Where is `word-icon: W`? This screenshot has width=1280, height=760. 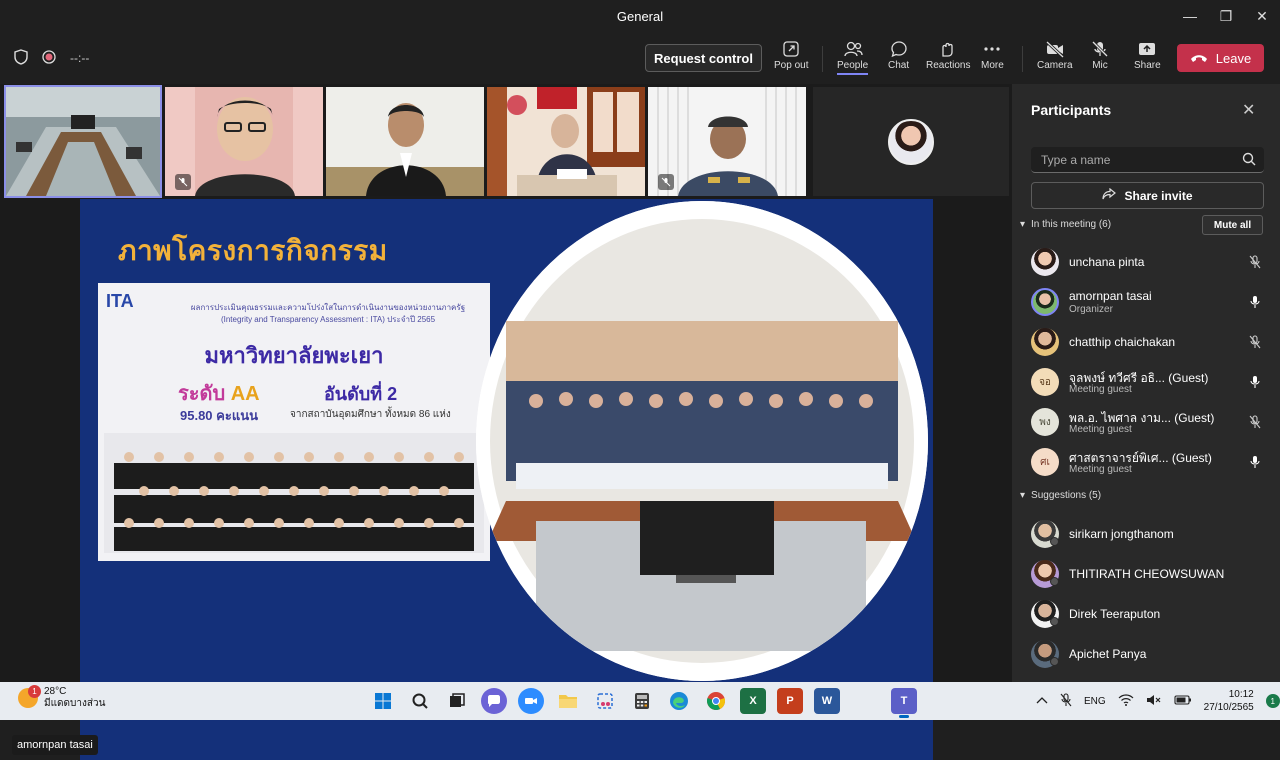
word-icon: W is located at coordinates (827, 701).